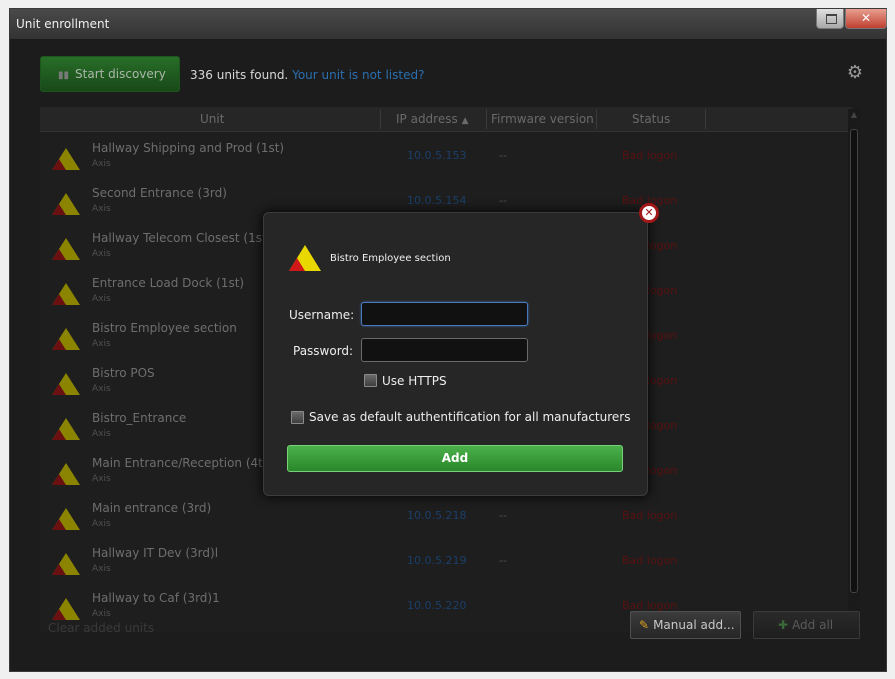  What do you see at coordinates (444, 350) in the screenshot?
I see `password-field` at bounding box center [444, 350].